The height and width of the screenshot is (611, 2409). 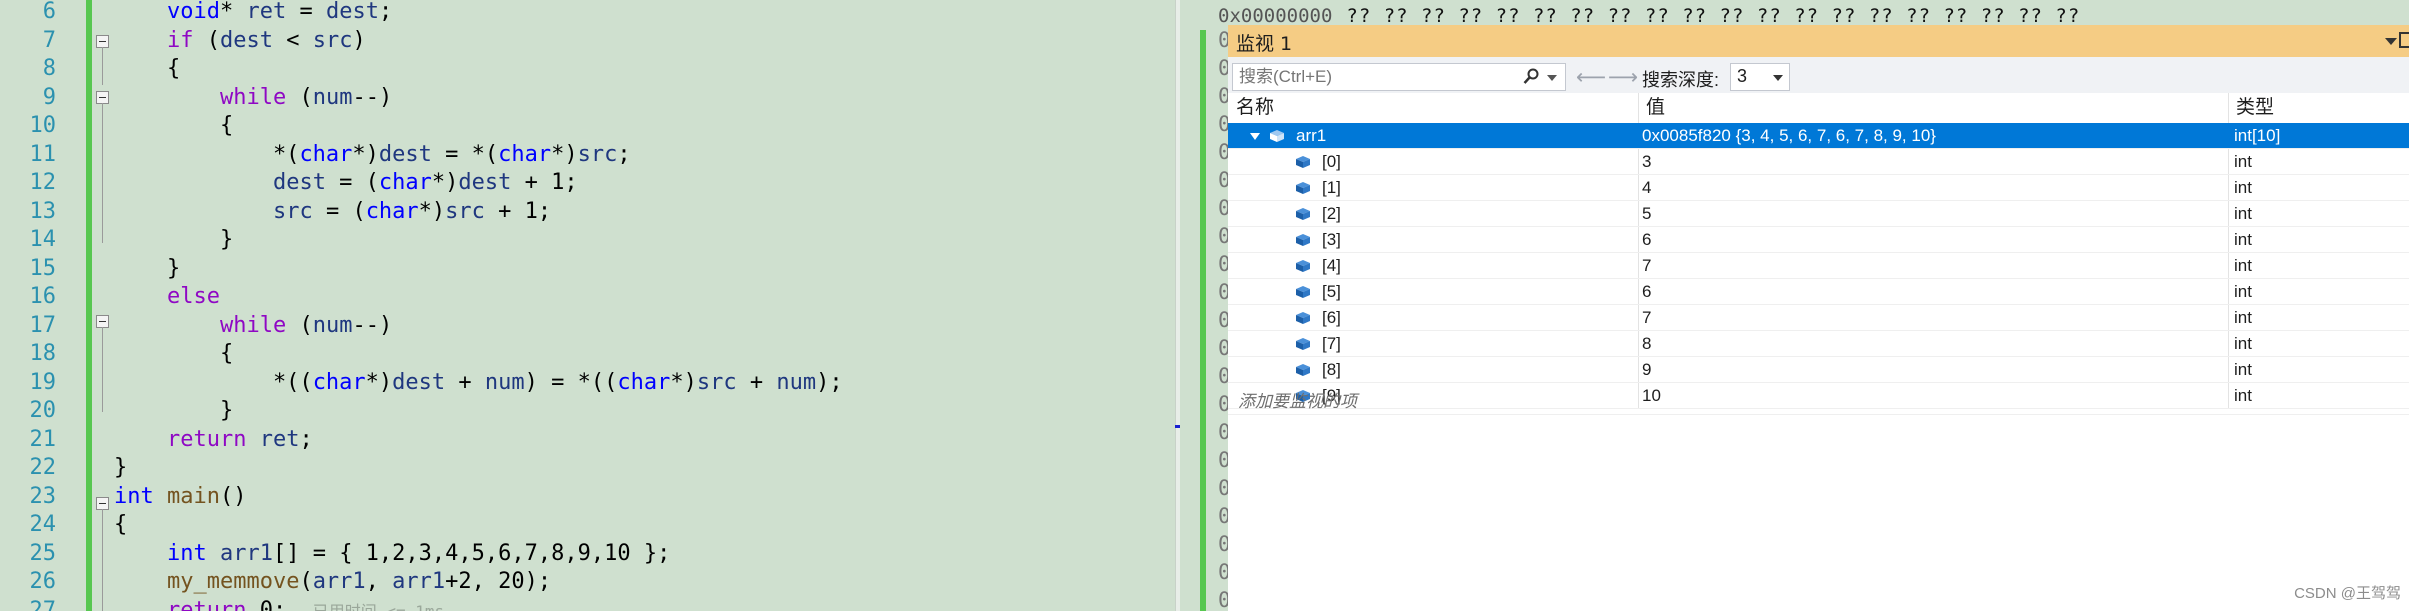 I want to click on watch-cell-name: [1], so click(x=1331, y=187).